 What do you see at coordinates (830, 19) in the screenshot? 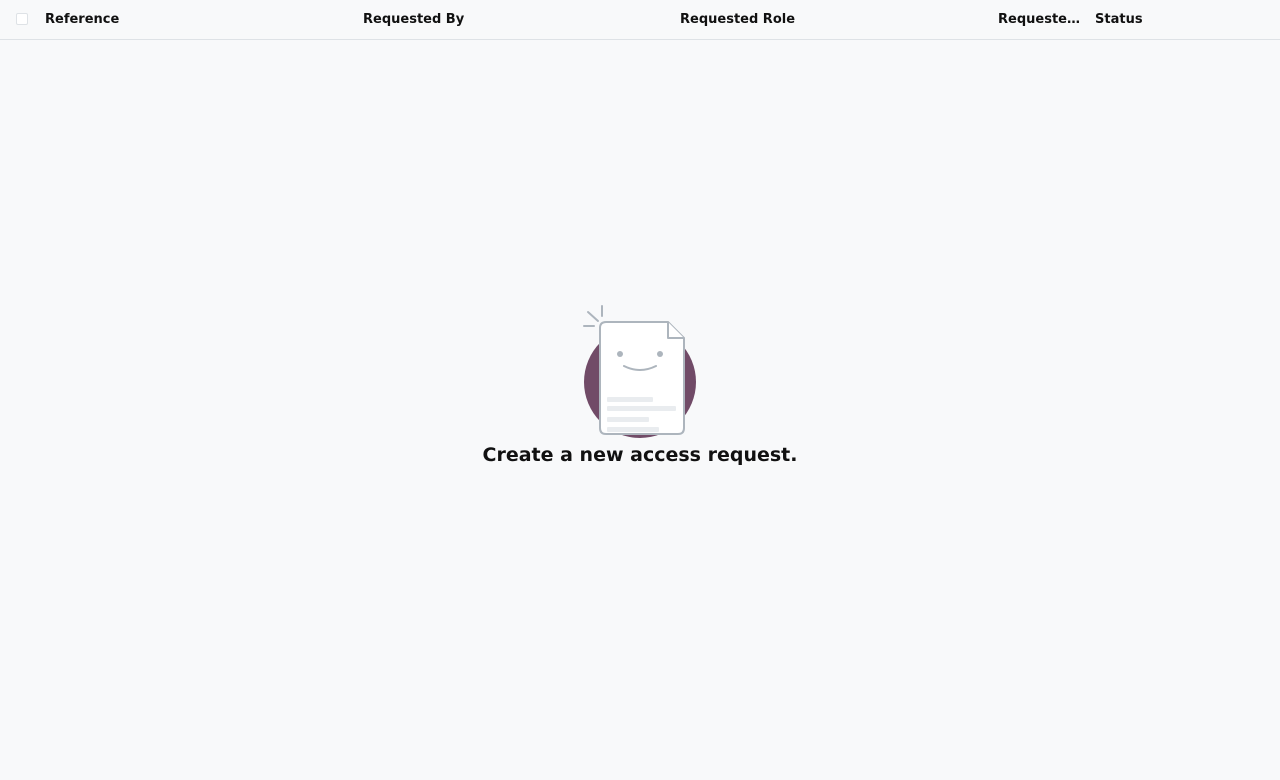
I see `column-header-requested-role: Requested Role` at bounding box center [830, 19].